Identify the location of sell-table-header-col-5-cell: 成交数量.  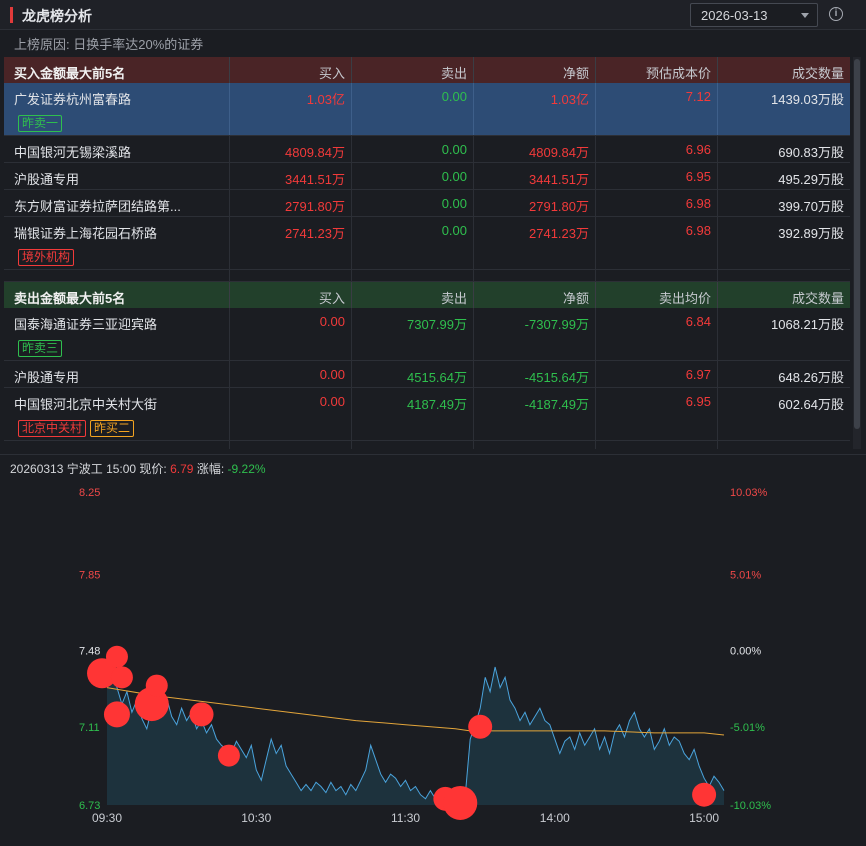
(784, 295).